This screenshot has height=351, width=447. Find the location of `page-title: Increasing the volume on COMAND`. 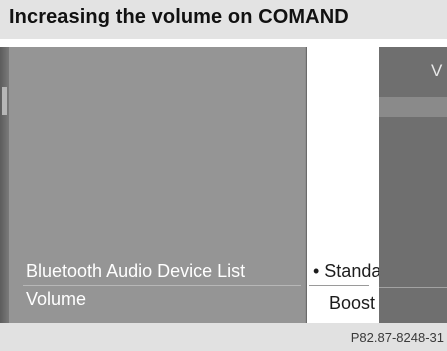

page-title: Increasing the volume on COMAND is located at coordinates (179, 17).